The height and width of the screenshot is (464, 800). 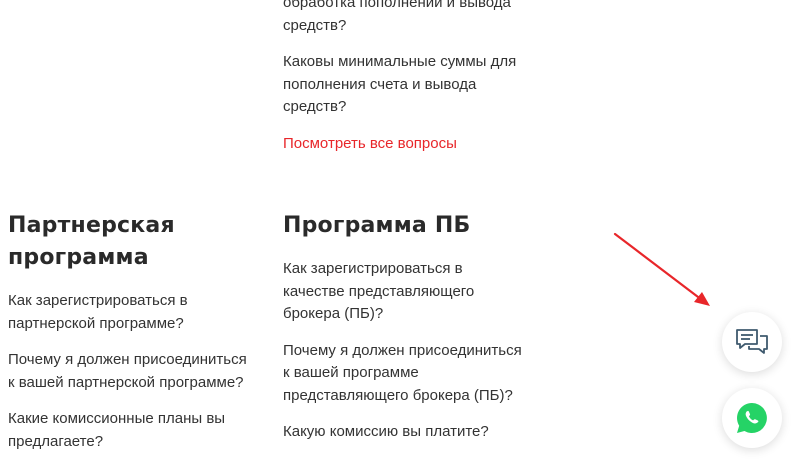 I want to click on section-title: Партнерская программа, so click(x=138, y=242).